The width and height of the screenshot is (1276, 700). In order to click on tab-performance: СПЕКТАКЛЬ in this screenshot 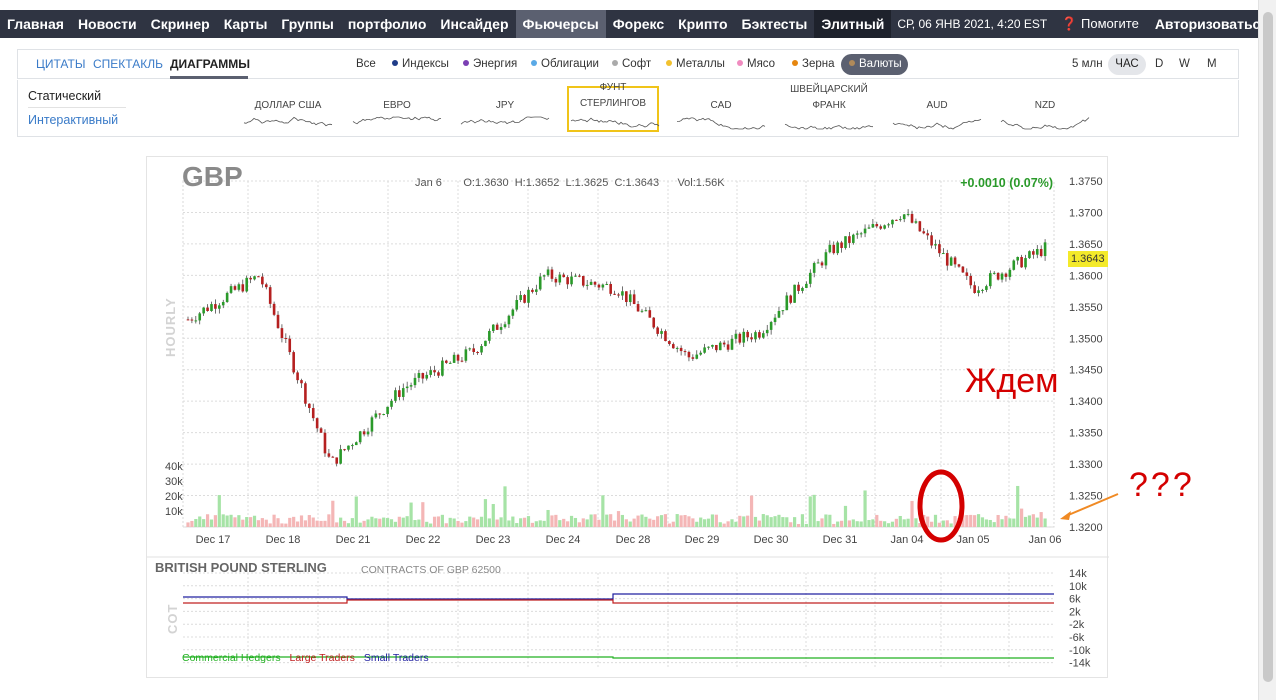, I will do `click(128, 64)`.